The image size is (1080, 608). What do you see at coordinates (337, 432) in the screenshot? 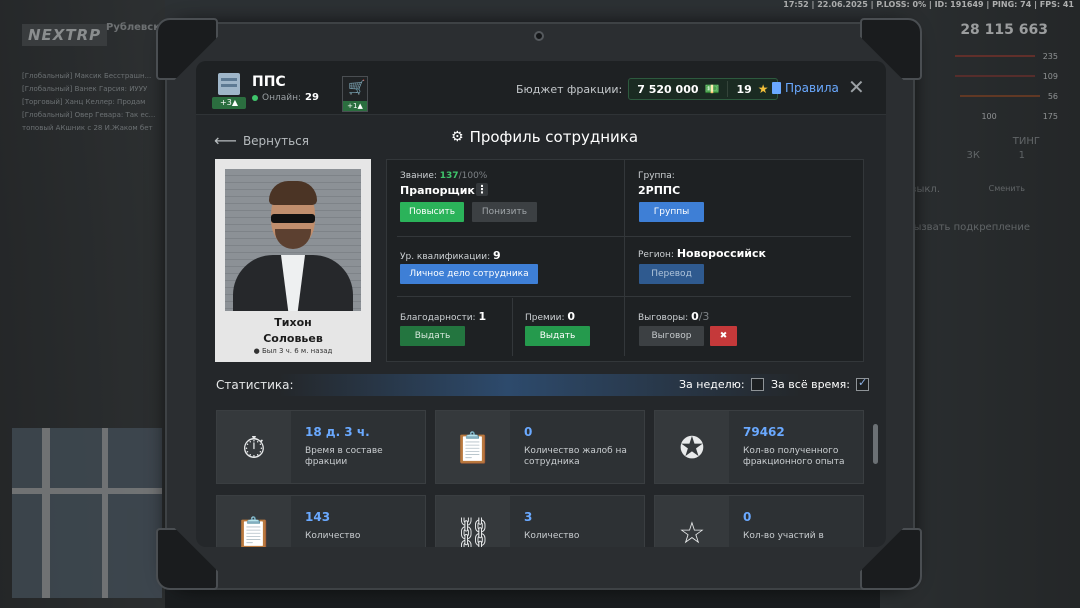
I see `stat-value: 18 д. 3 ч.` at bounding box center [337, 432].